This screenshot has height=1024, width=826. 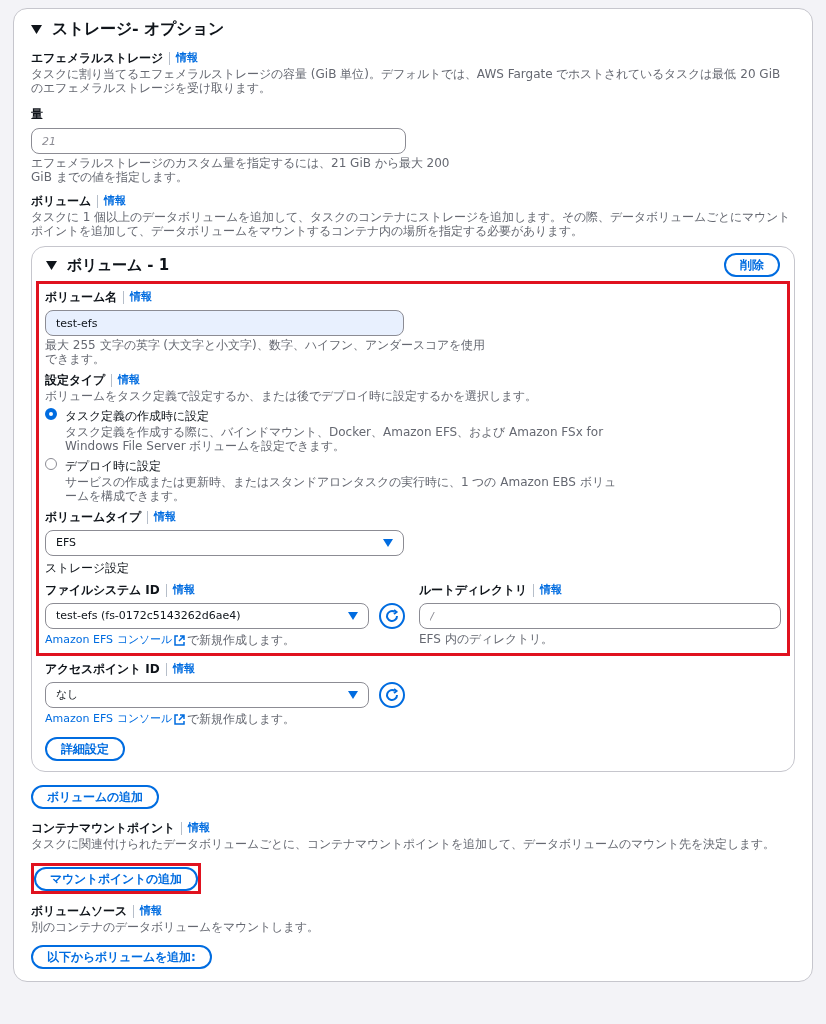 I want to click on select-dropdown: なし, so click(x=207, y=695).